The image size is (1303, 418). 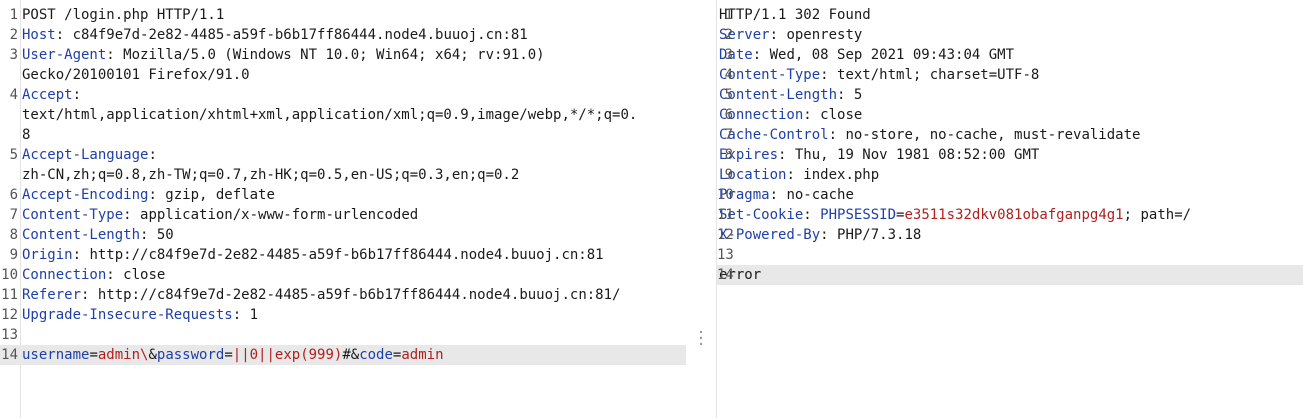 I want to click on cookie-attributes: ; path=/, so click(x=1157, y=215).